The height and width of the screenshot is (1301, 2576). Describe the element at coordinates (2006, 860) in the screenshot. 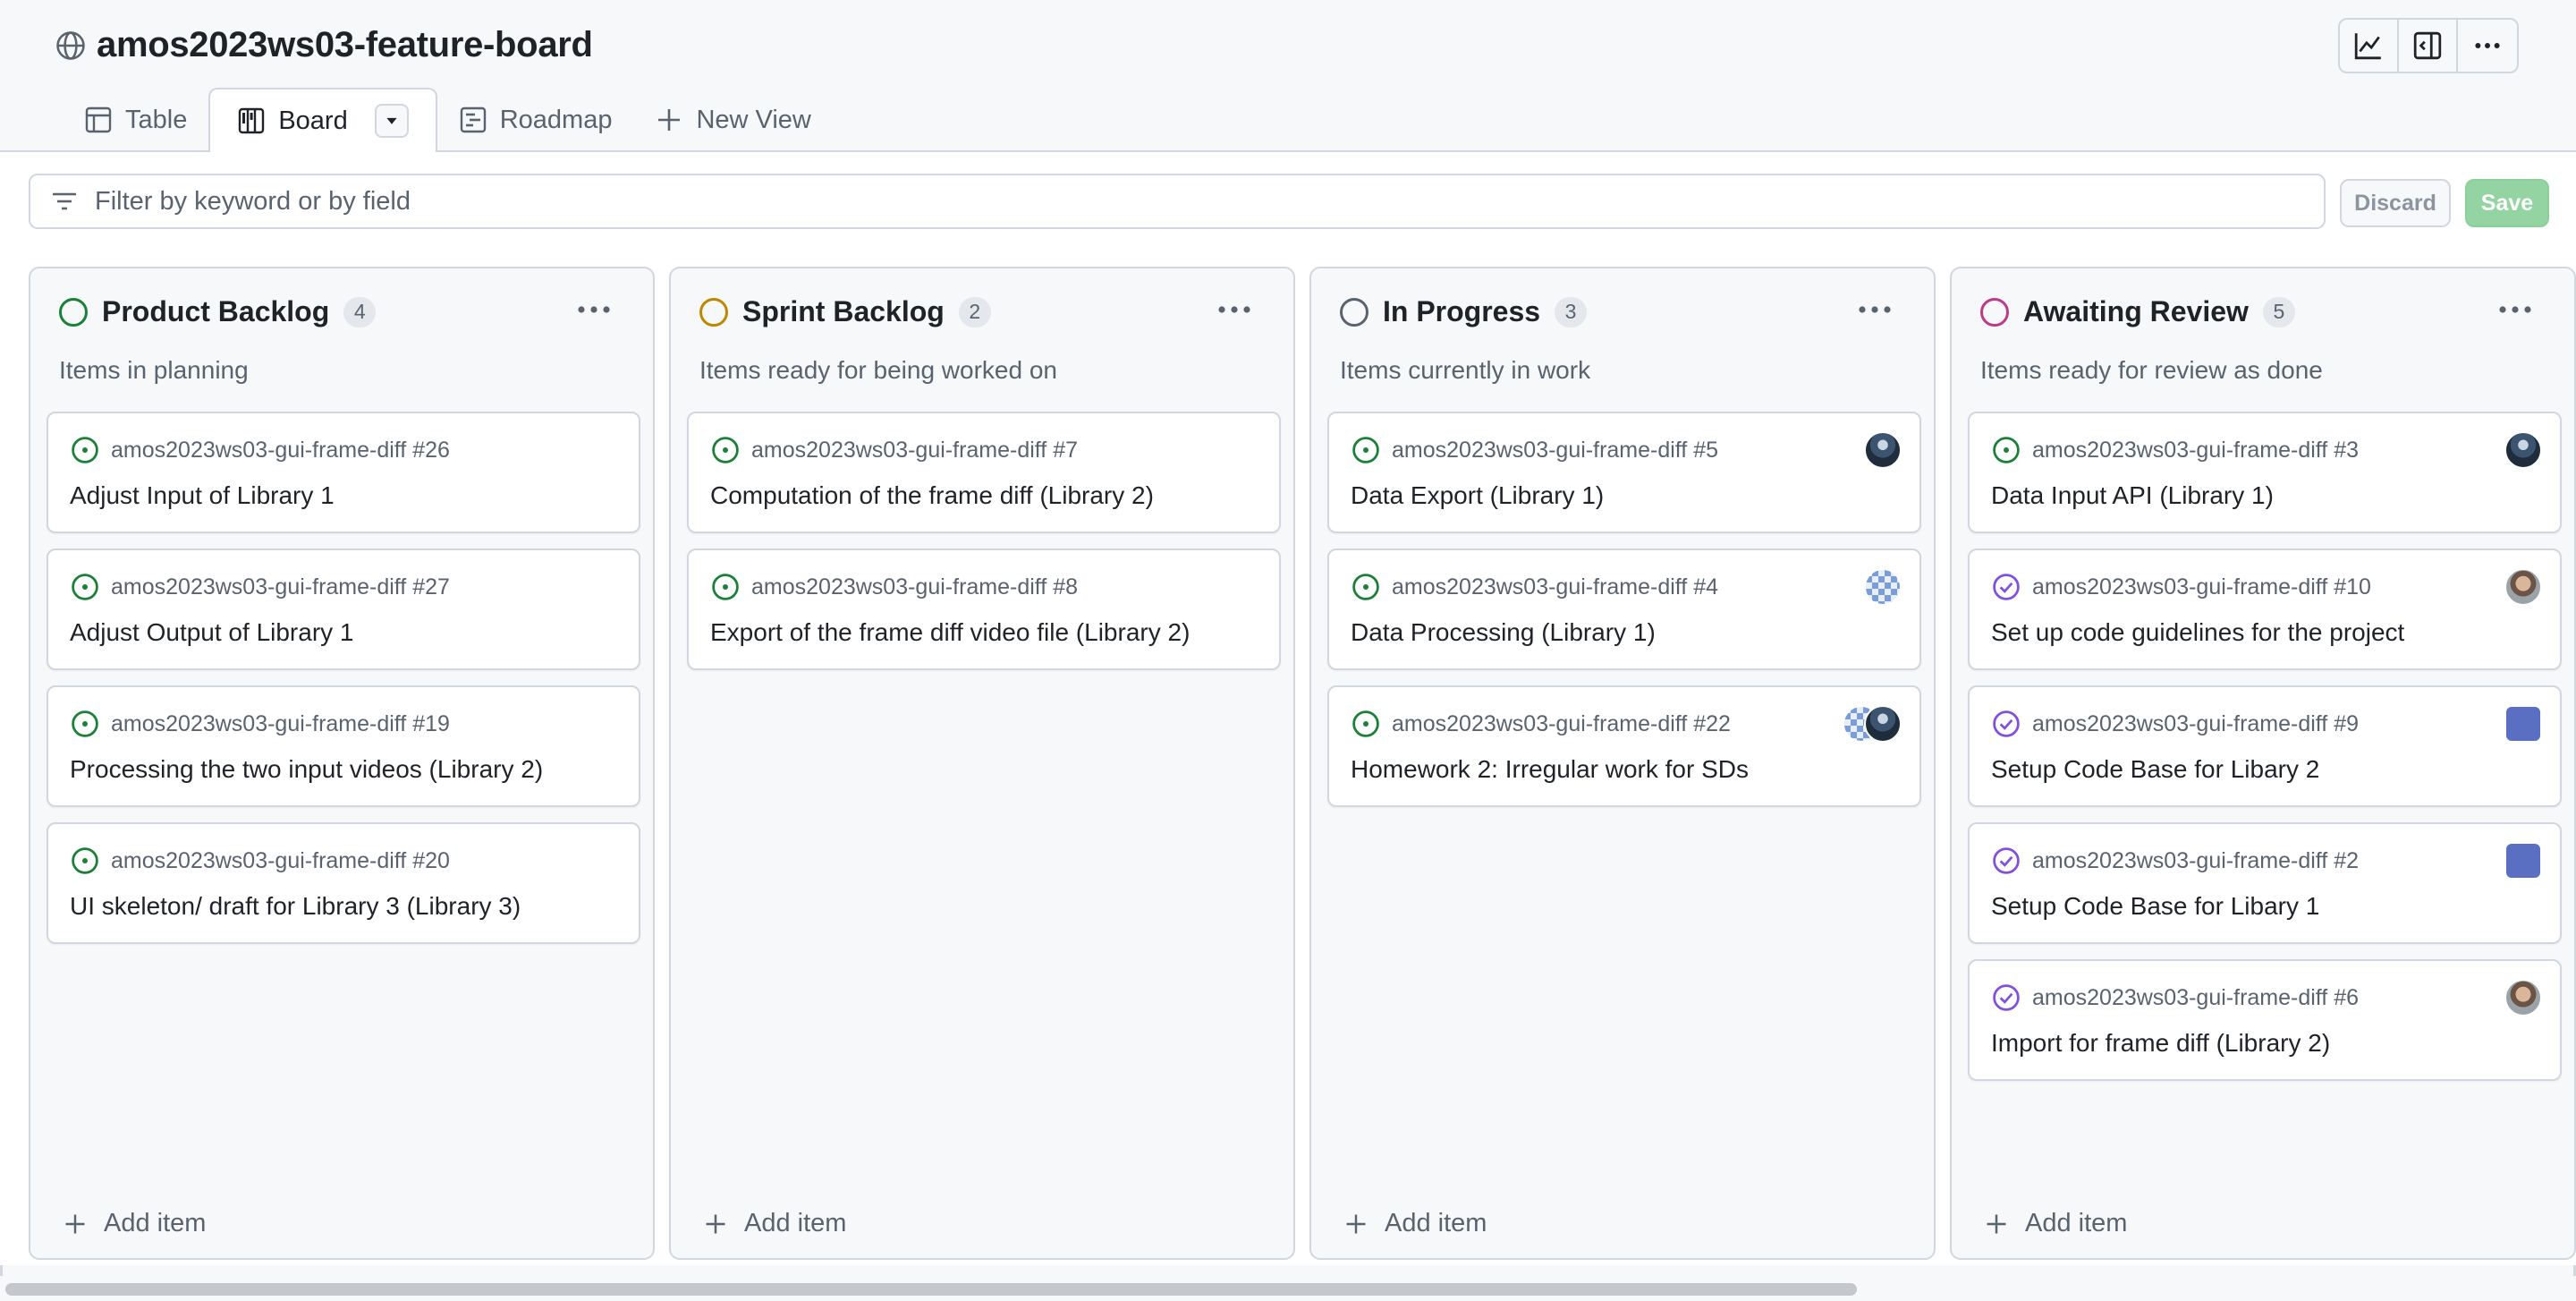

I see `issue-closed-icon` at that location.